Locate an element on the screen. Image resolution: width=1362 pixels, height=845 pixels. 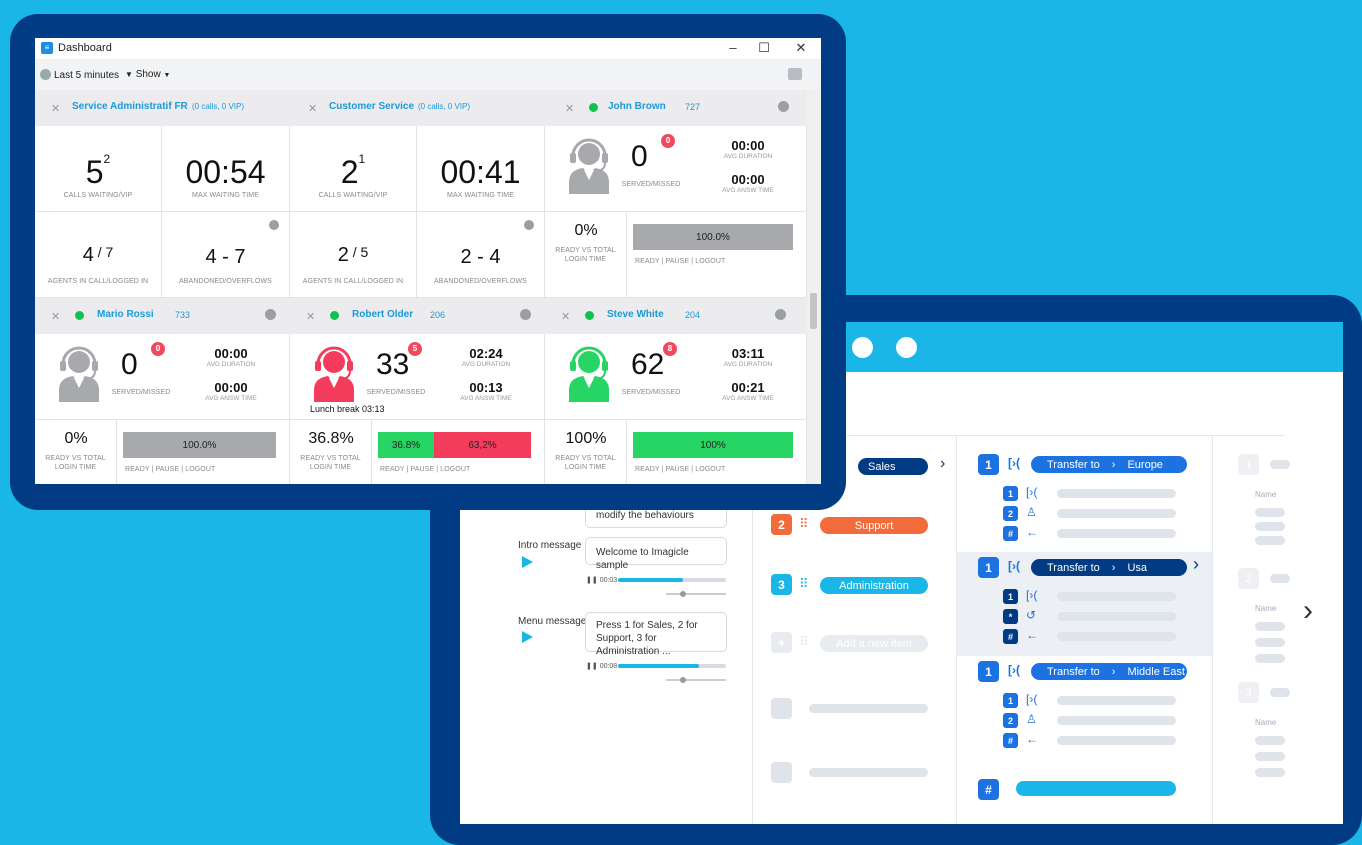
sub-key-badge: # is located at coordinates (1010, 636).